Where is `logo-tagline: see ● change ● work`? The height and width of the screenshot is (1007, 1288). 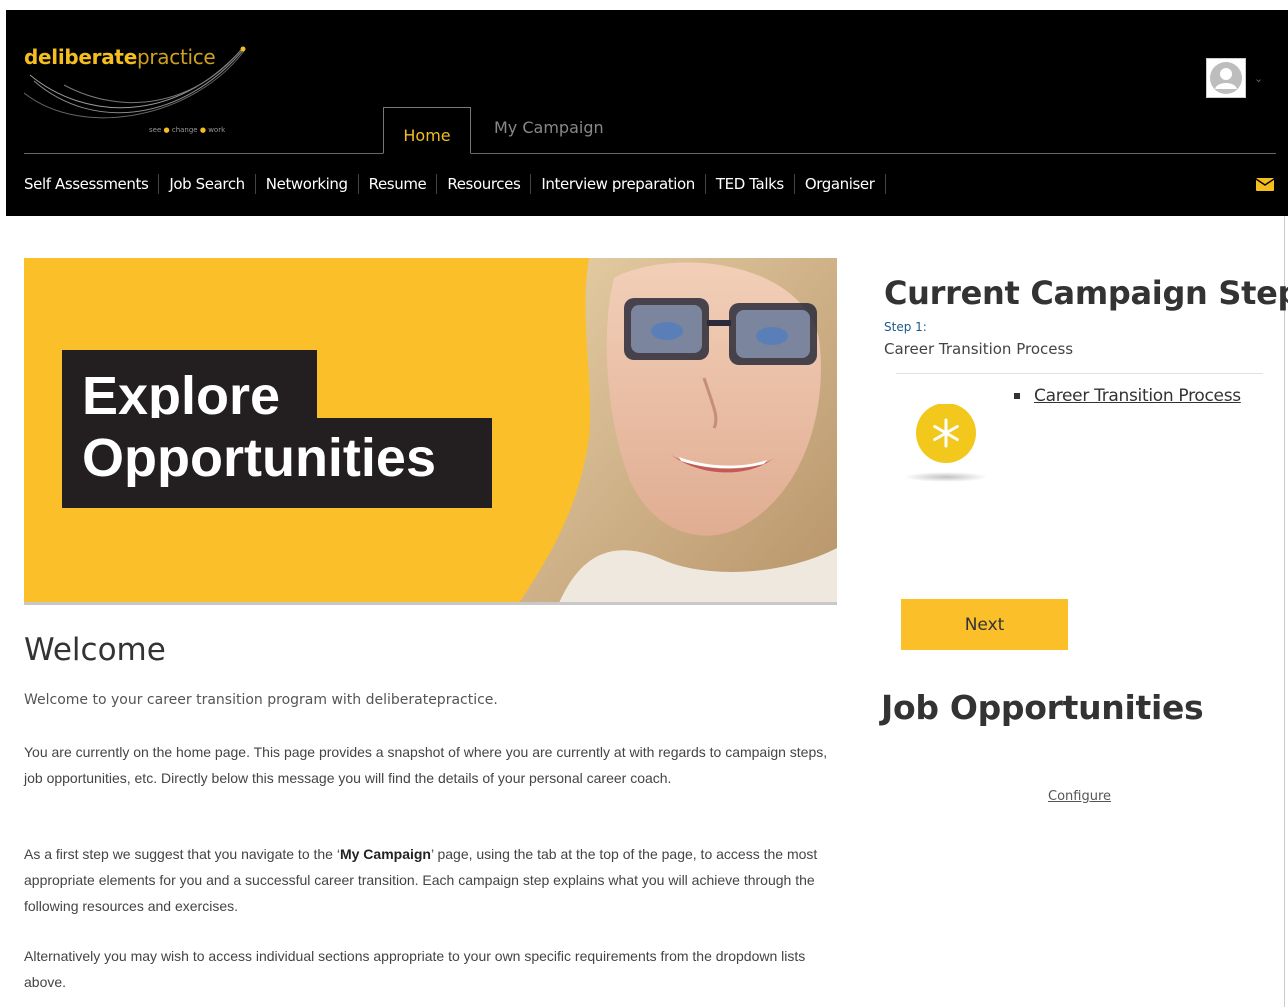 logo-tagline: see ● change ● work is located at coordinates (187, 130).